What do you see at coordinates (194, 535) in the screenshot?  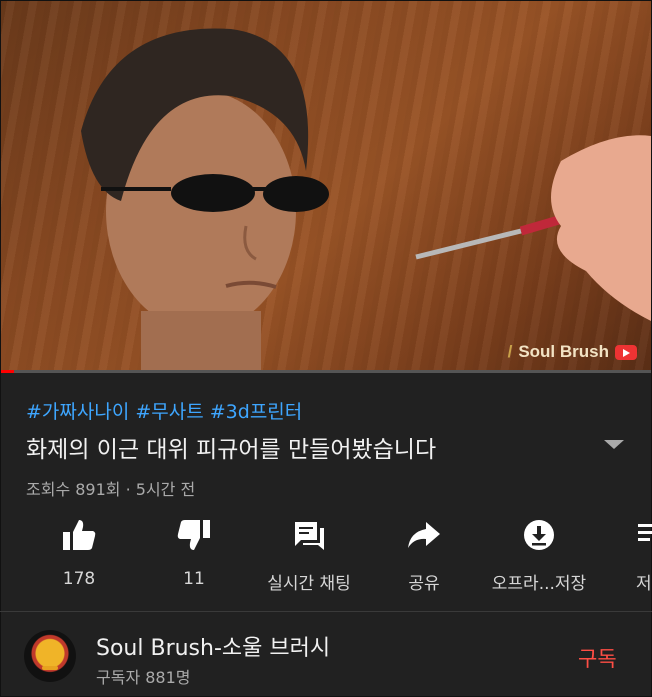 I see `thumbs-down-icon` at bounding box center [194, 535].